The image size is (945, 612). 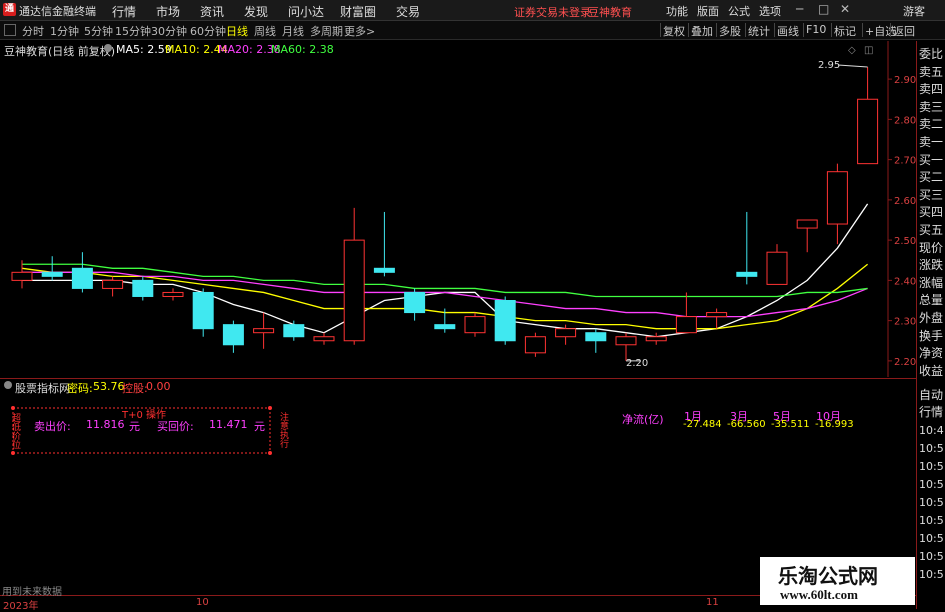 I want to click on quote-label: 买一, so click(x=931, y=159).